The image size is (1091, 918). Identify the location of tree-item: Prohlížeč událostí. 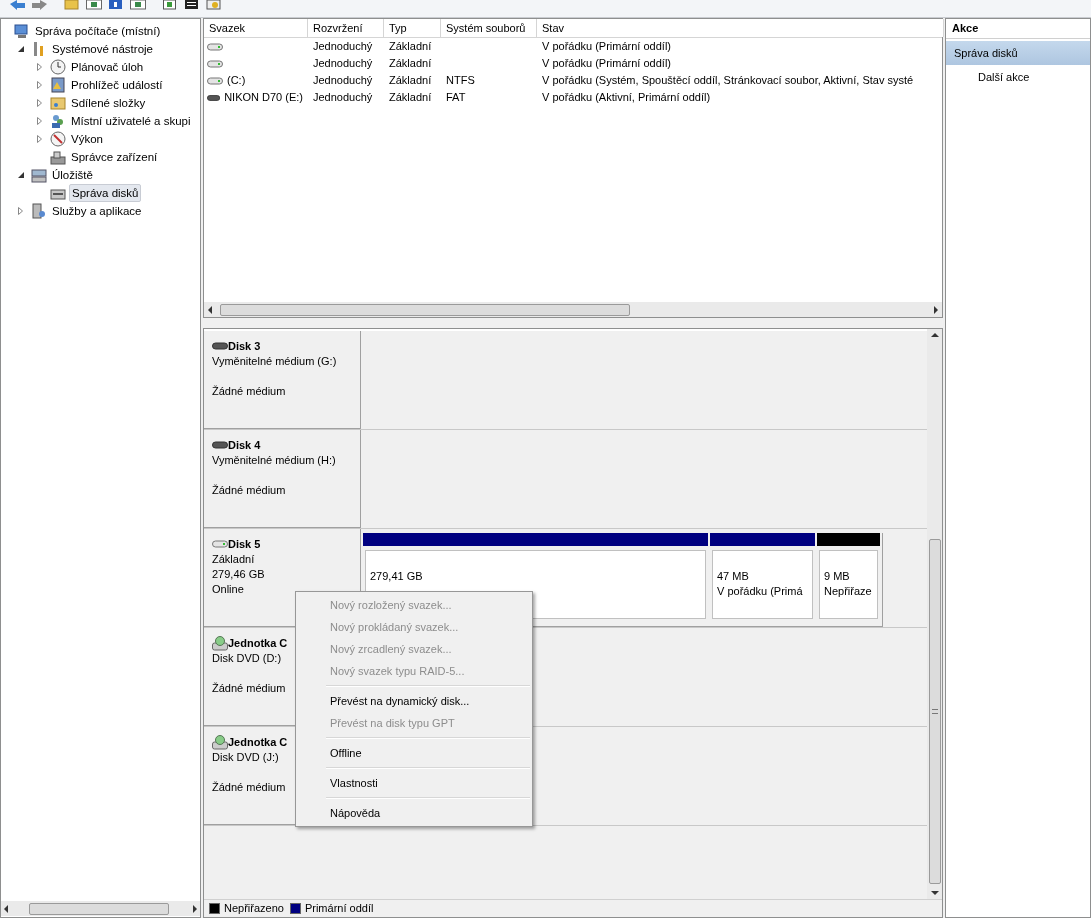
(117, 85).